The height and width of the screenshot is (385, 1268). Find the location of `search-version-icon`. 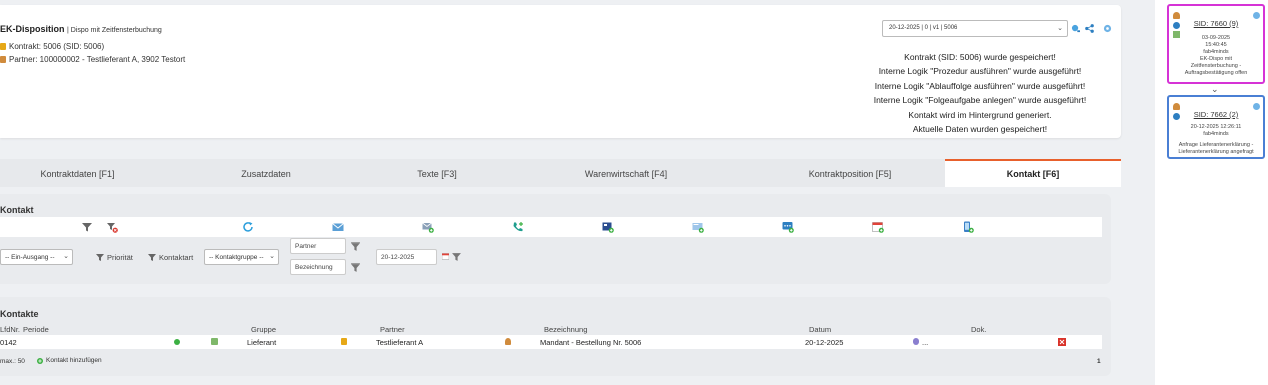

search-version-icon is located at coordinates (1075, 28).